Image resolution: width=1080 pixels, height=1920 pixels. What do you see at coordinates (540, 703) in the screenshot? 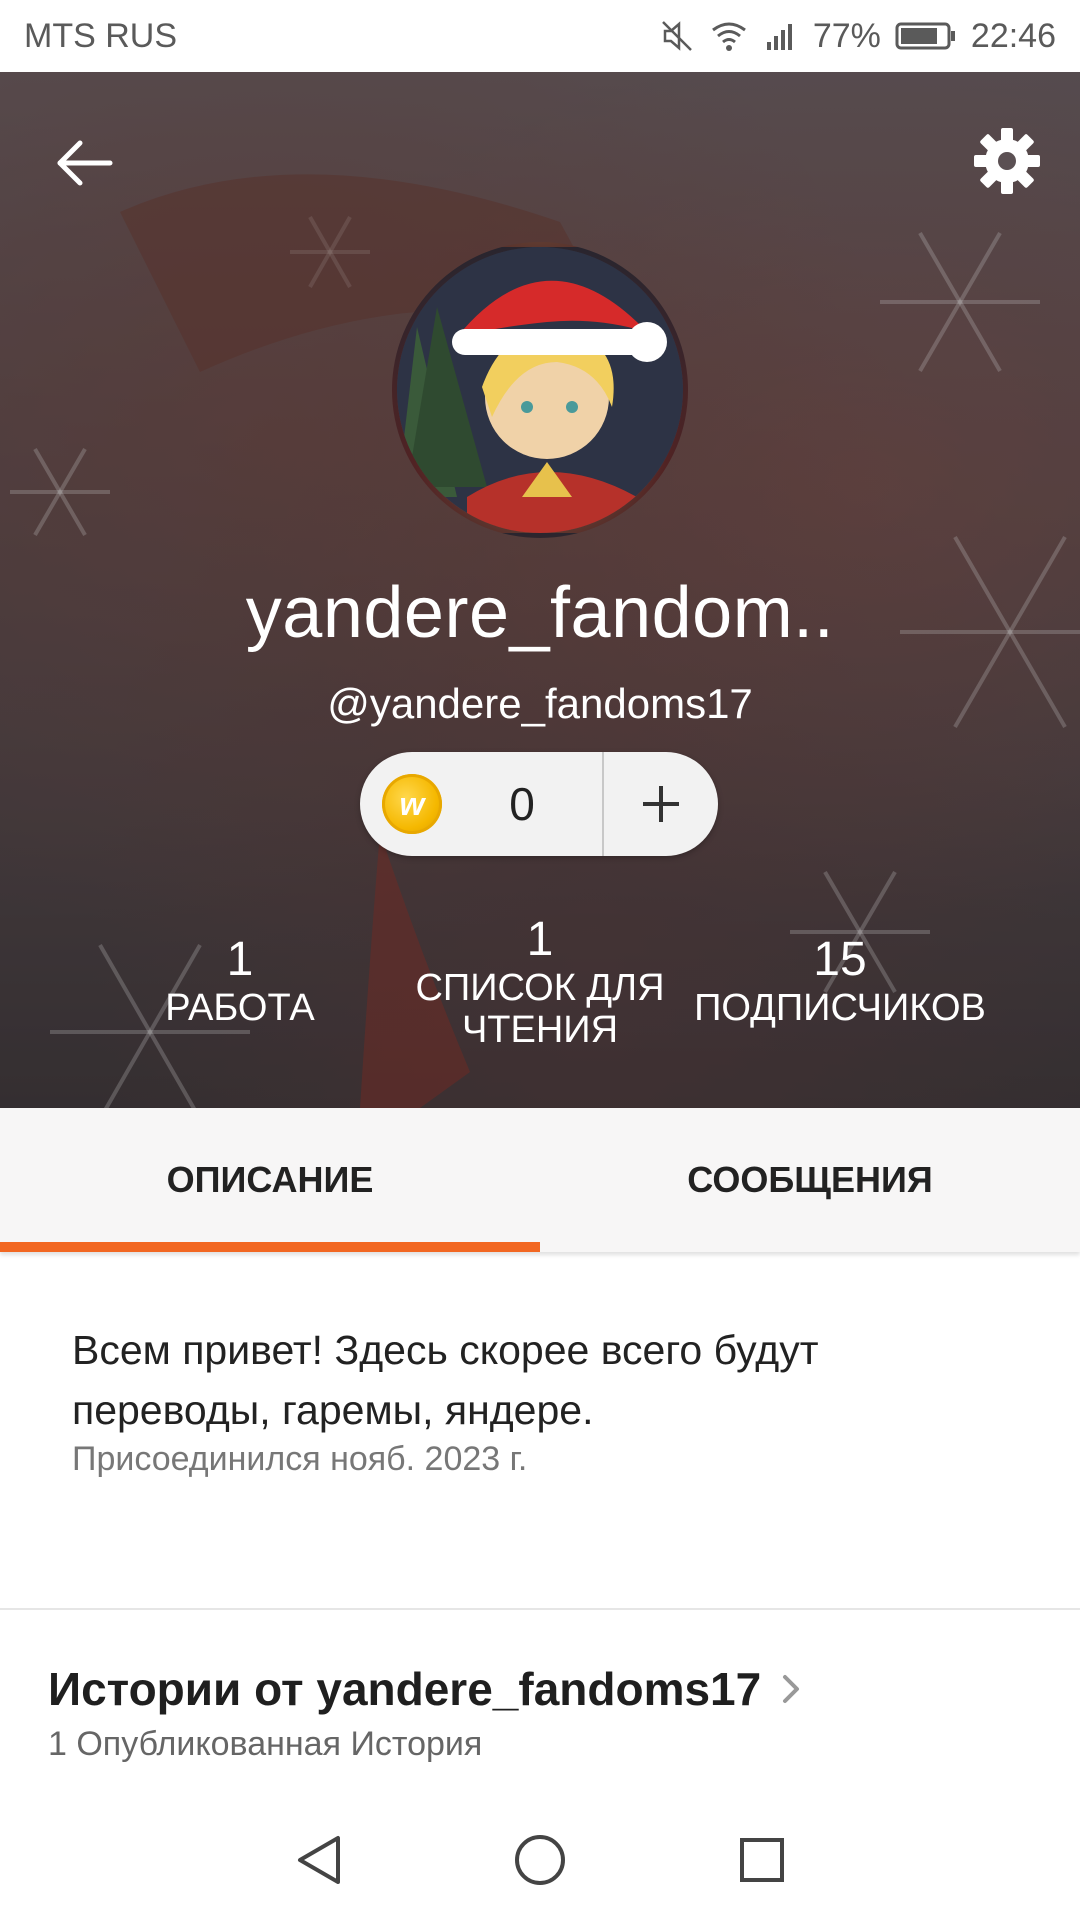
I see `username-handle: @yandere_fandoms17` at bounding box center [540, 703].